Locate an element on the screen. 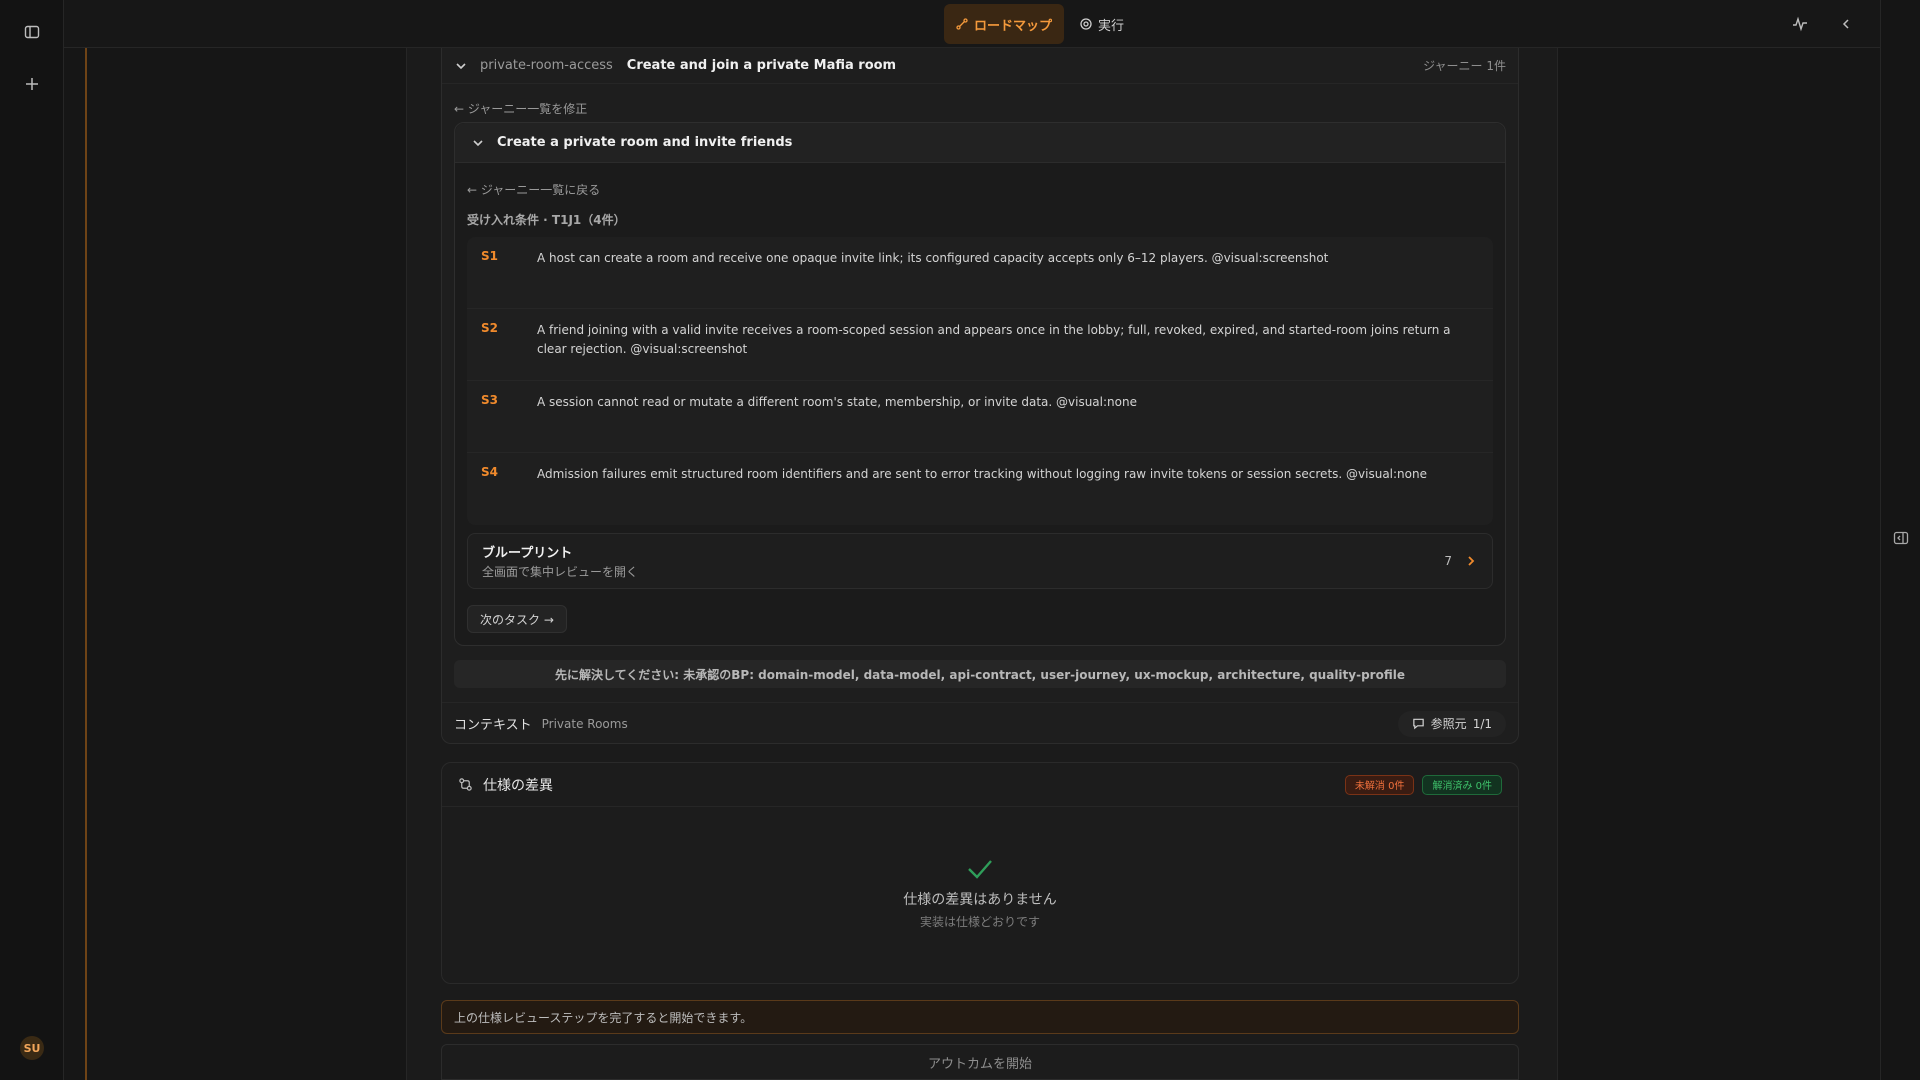  blueprint-row: ブループリント 全画面で集中レビューを開く 7 is located at coordinates (980, 561).